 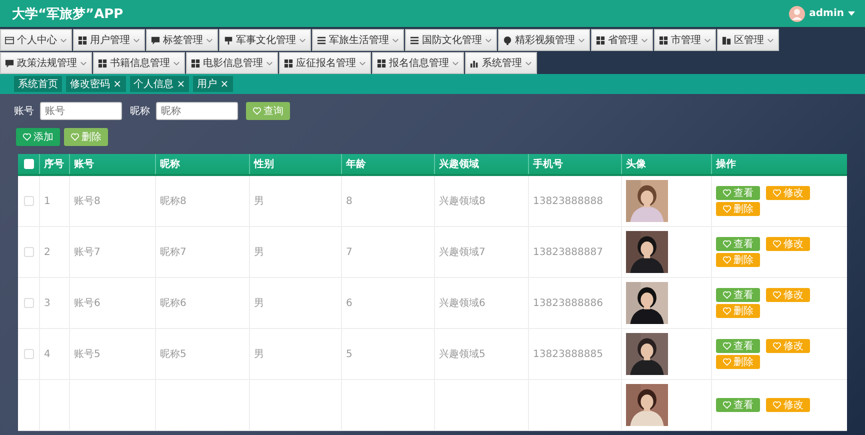 I want to click on table-cell-text: 兴趣领域6, so click(x=462, y=303).